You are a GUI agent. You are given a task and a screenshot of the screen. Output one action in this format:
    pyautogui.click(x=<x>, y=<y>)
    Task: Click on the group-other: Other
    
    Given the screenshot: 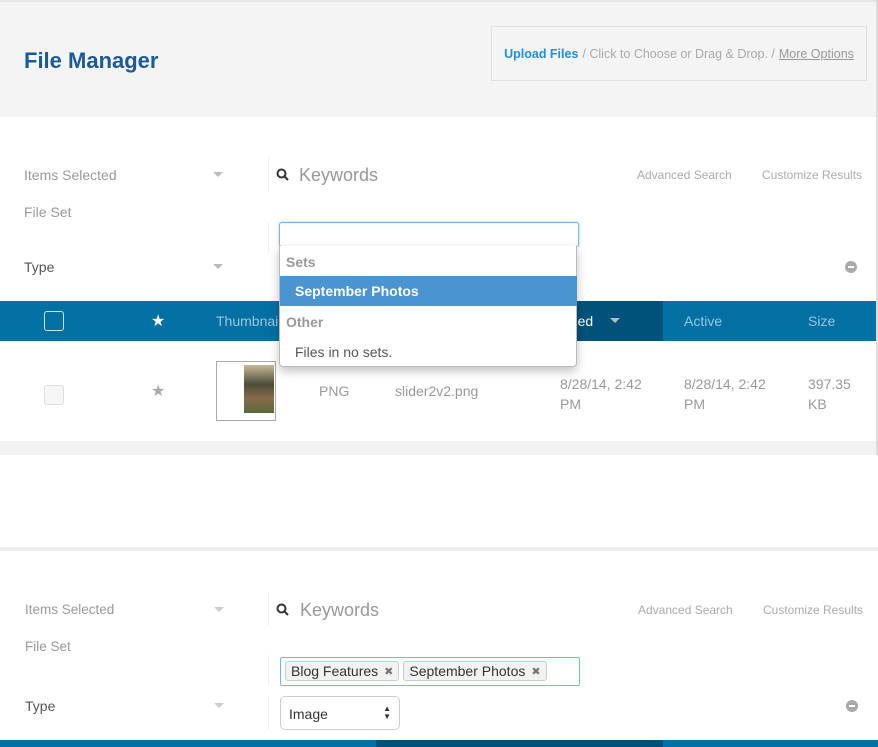 What is the action you would take?
    pyautogui.click(x=305, y=322)
    